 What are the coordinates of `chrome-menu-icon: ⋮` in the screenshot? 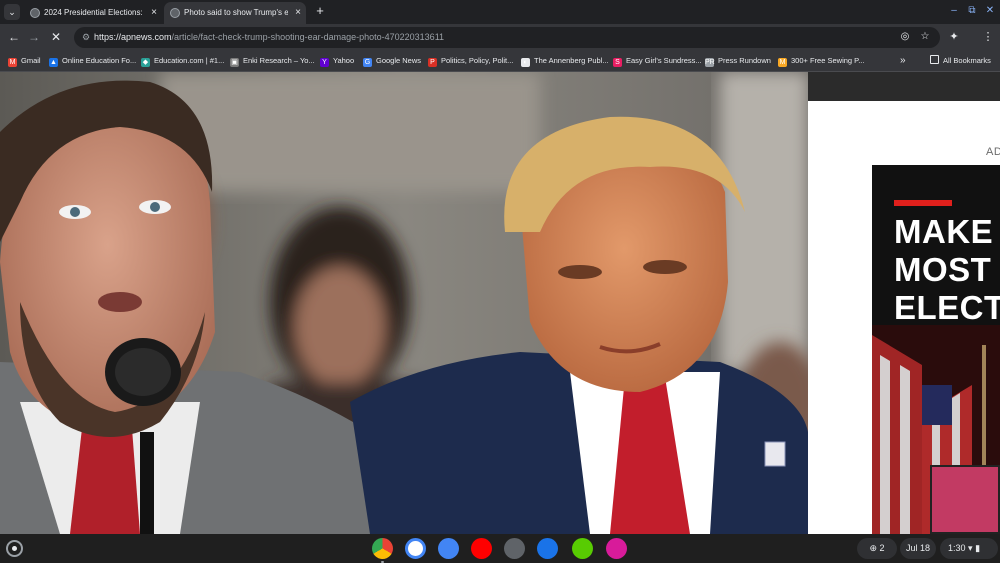 It's located at (988, 37).